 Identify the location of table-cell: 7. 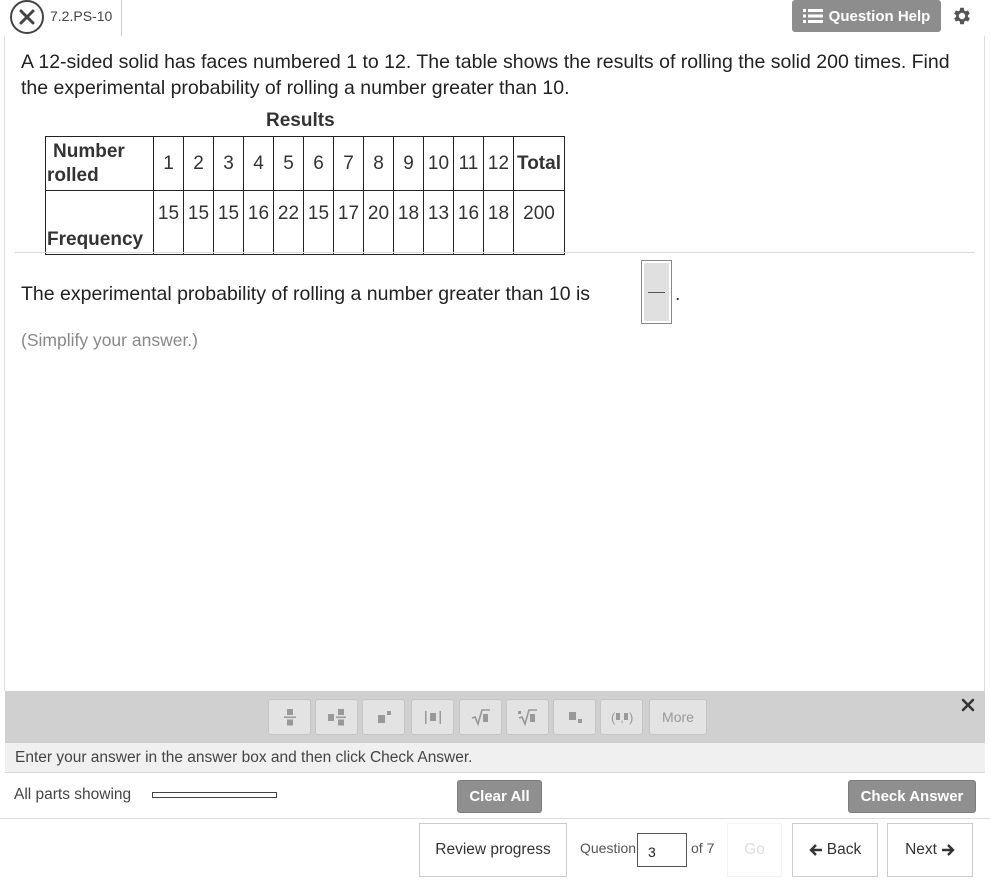
(348, 163).